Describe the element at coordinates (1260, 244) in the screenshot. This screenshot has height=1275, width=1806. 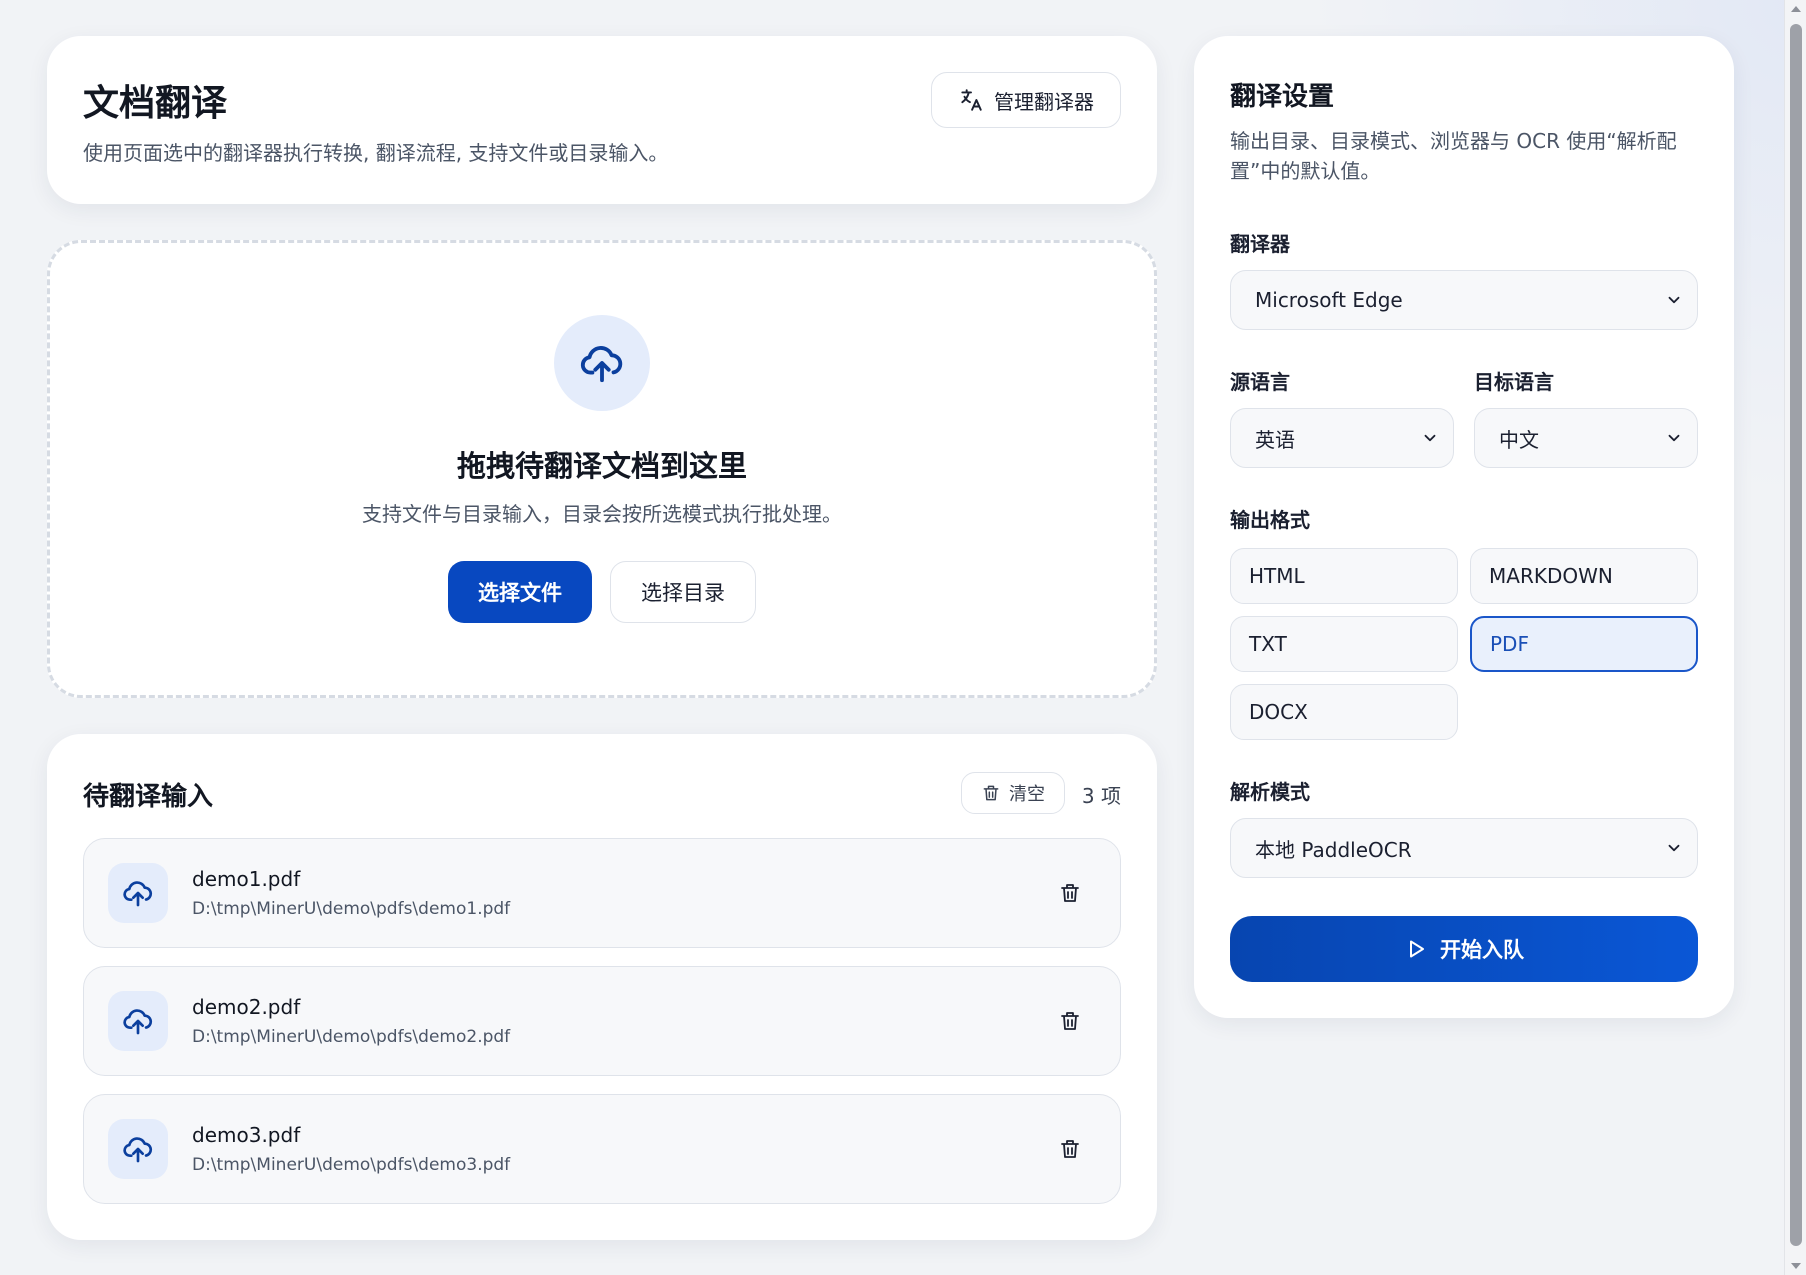
I see `translator-label: 翻译器` at that location.